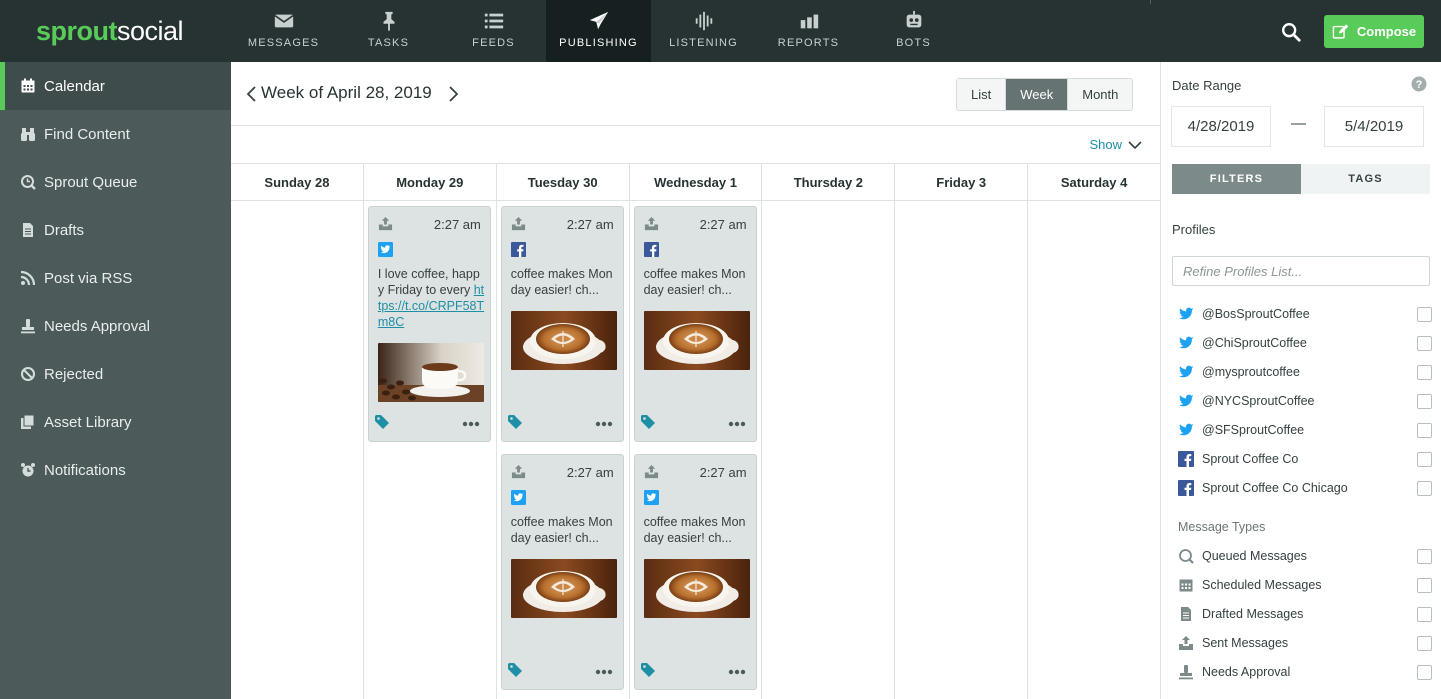  I want to click on search-icon, so click(1291, 32).